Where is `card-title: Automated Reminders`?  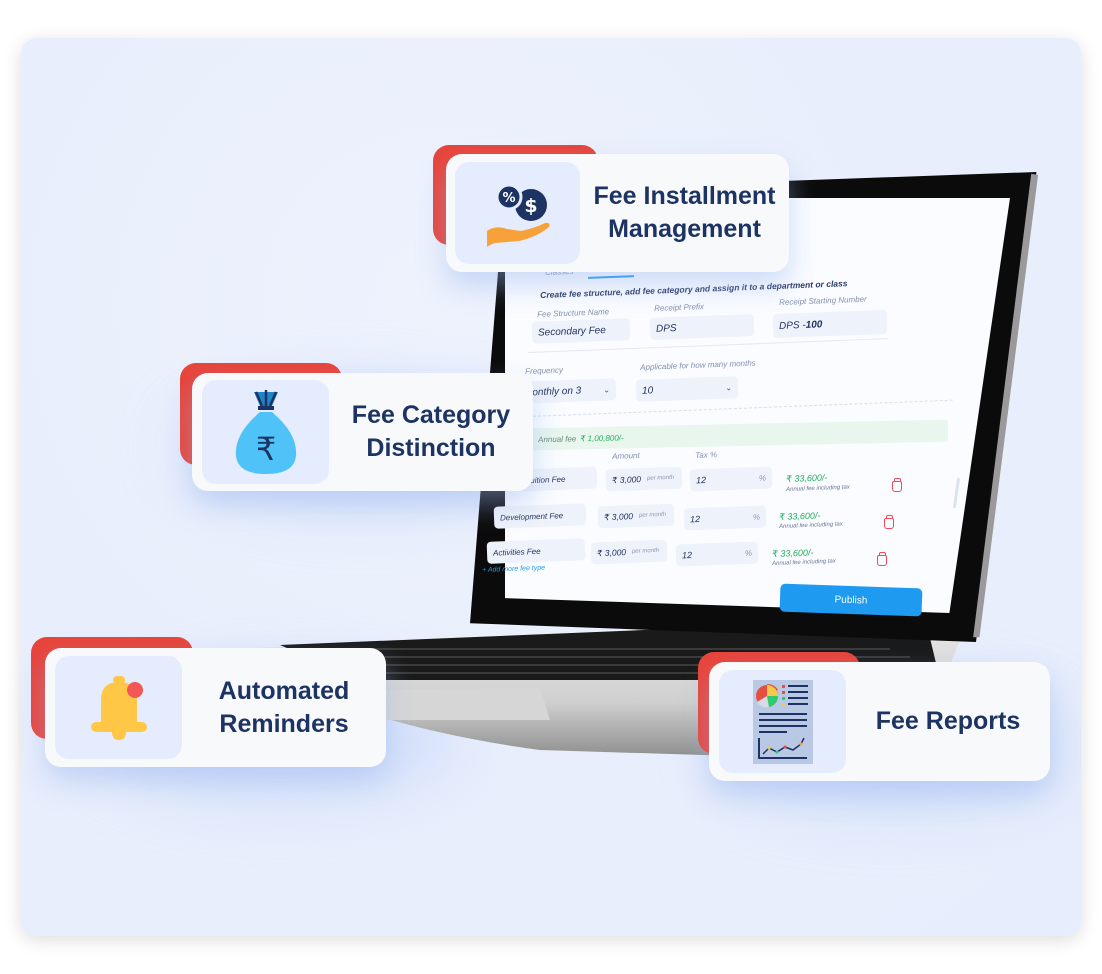 card-title: Automated Reminders is located at coordinates (284, 708).